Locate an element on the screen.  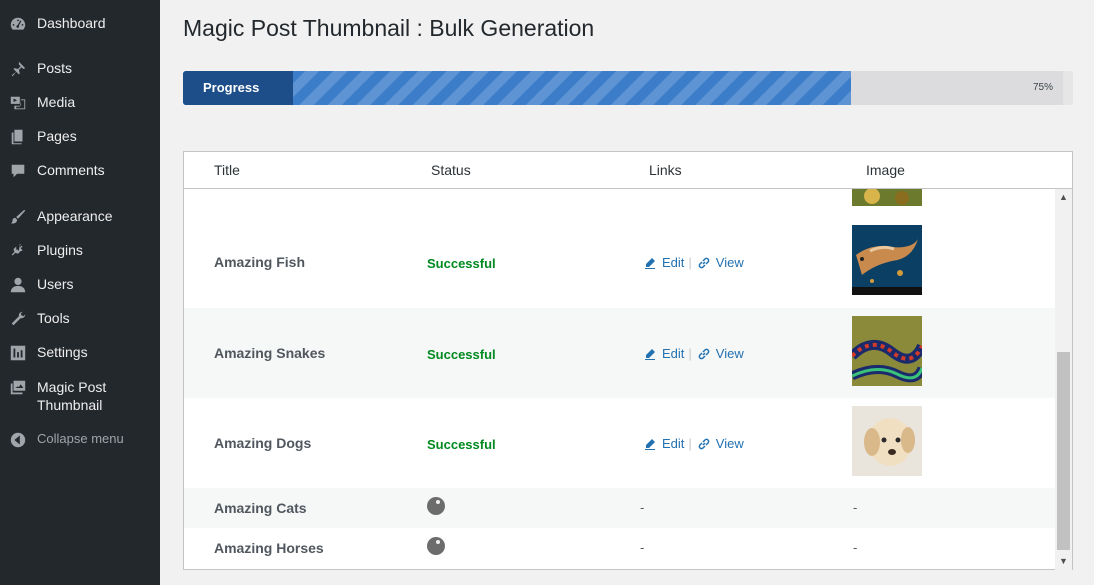
sidebar-item-label: Comments is located at coordinates (71, 170).